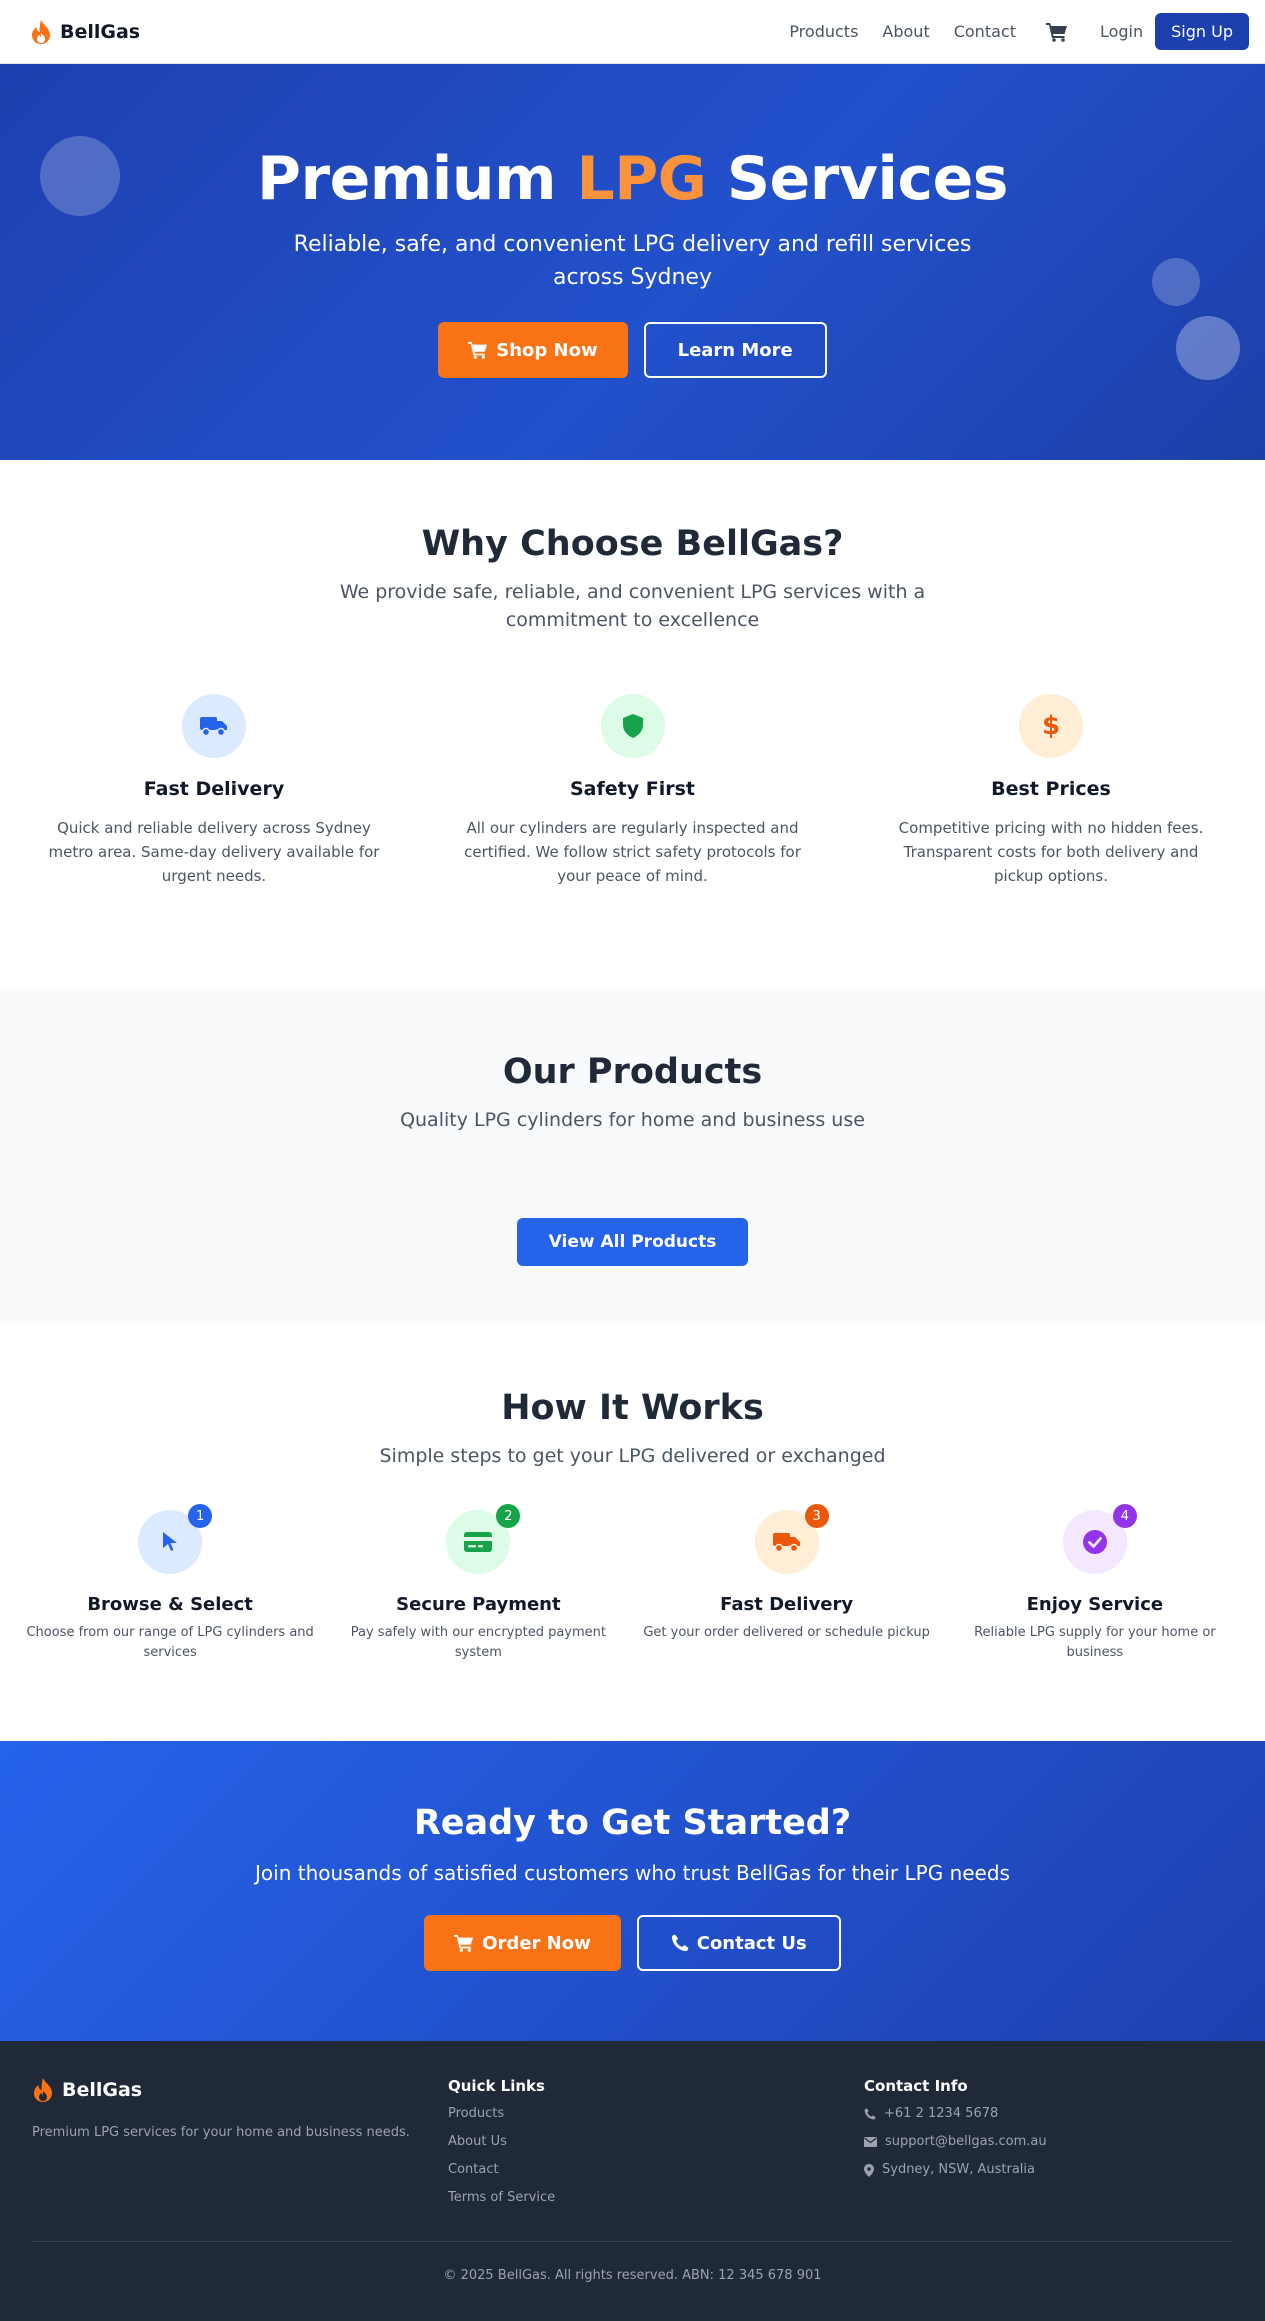 This screenshot has width=1265, height=2321. I want to click on email-text: support@bellgas.com.au, so click(966, 2141).